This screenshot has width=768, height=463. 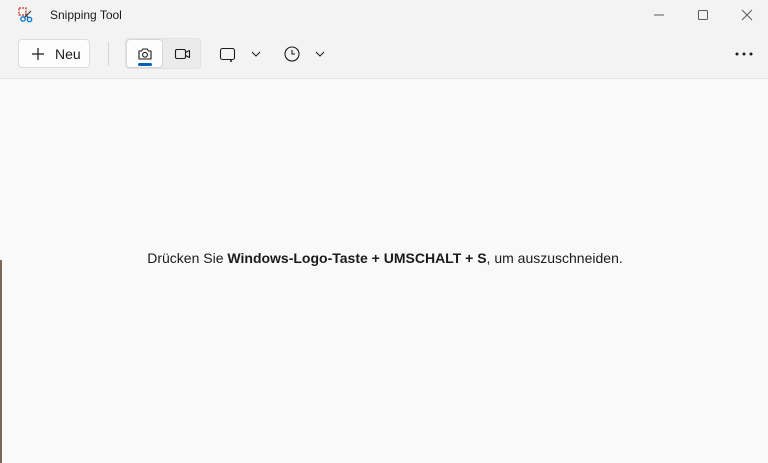 I want to click on close-button, so click(x=746, y=15).